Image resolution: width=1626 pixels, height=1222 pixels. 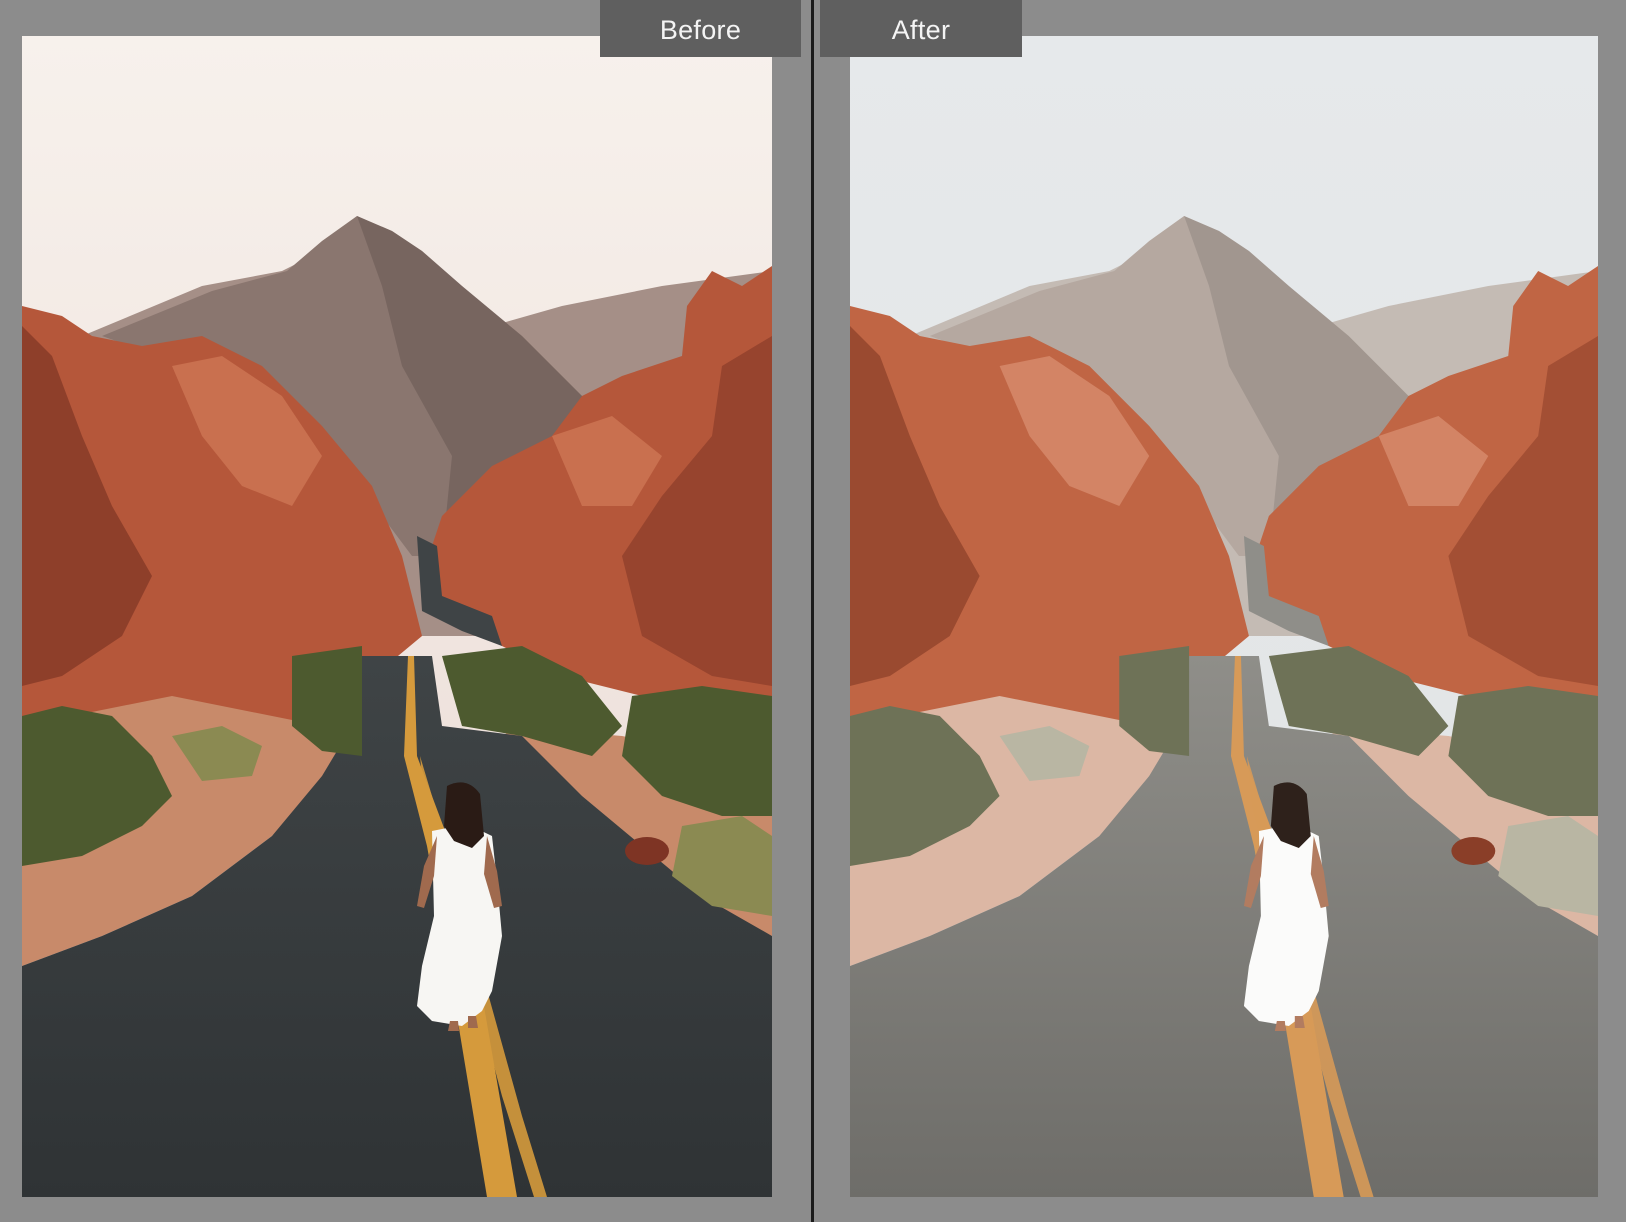 I want to click on compare-divider, so click(x=812, y=611).